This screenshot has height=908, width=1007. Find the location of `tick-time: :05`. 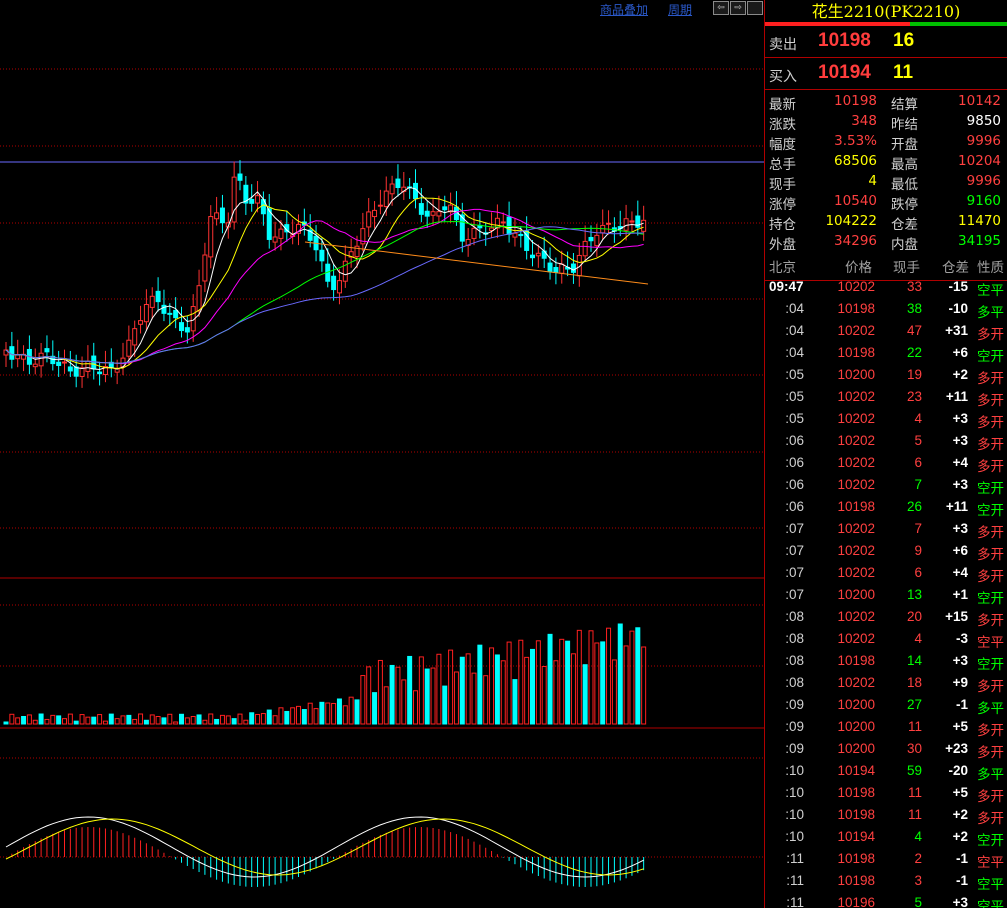

tick-time: :05 is located at coordinates (794, 396).